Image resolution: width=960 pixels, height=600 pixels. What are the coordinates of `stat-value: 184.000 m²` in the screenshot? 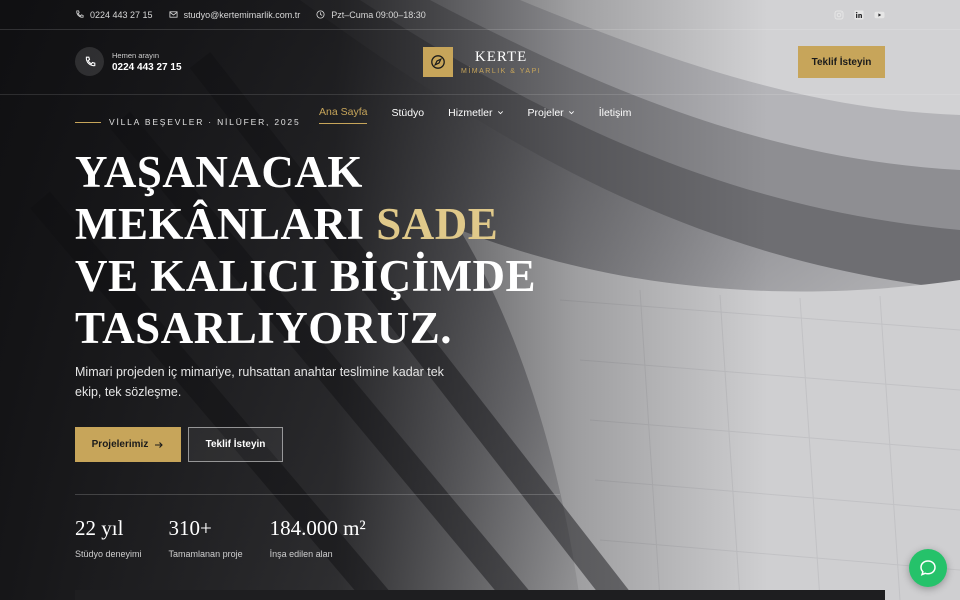 It's located at (317, 528).